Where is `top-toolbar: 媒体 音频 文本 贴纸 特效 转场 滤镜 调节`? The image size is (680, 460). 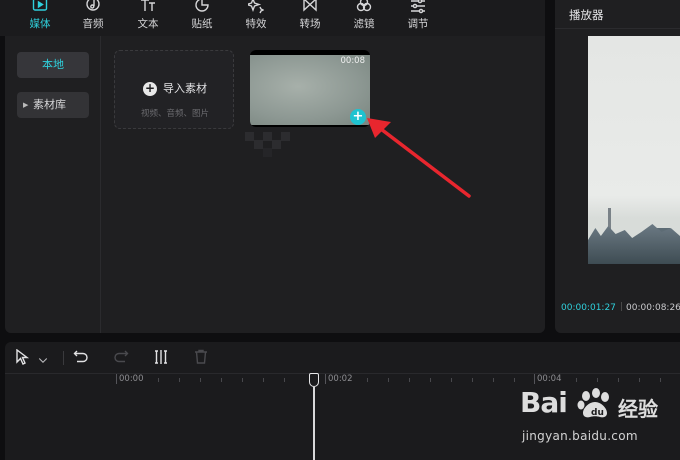 top-toolbar: 媒体 音频 文本 贴纸 特效 转场 滤镜 调节 is located at coordinates (272, 18).